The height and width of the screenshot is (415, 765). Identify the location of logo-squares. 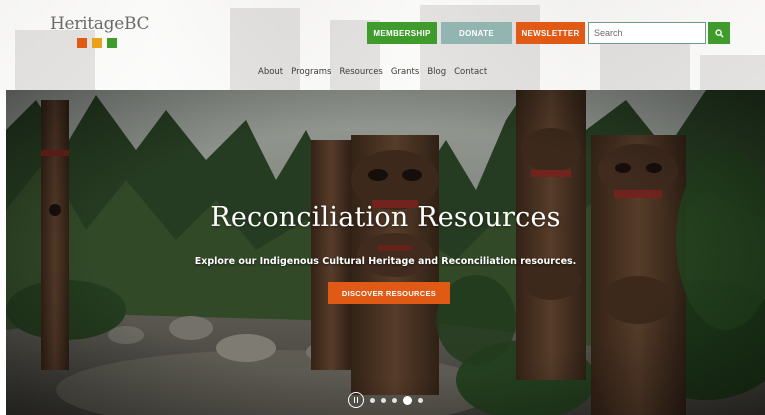
(97, 43).